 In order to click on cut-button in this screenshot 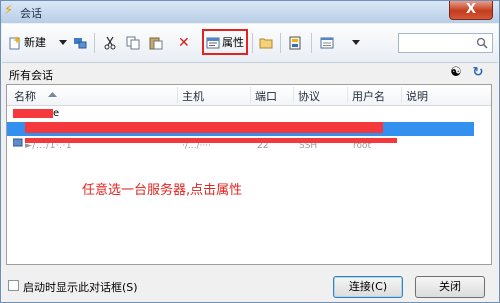, I will do `click(111, 43)`.